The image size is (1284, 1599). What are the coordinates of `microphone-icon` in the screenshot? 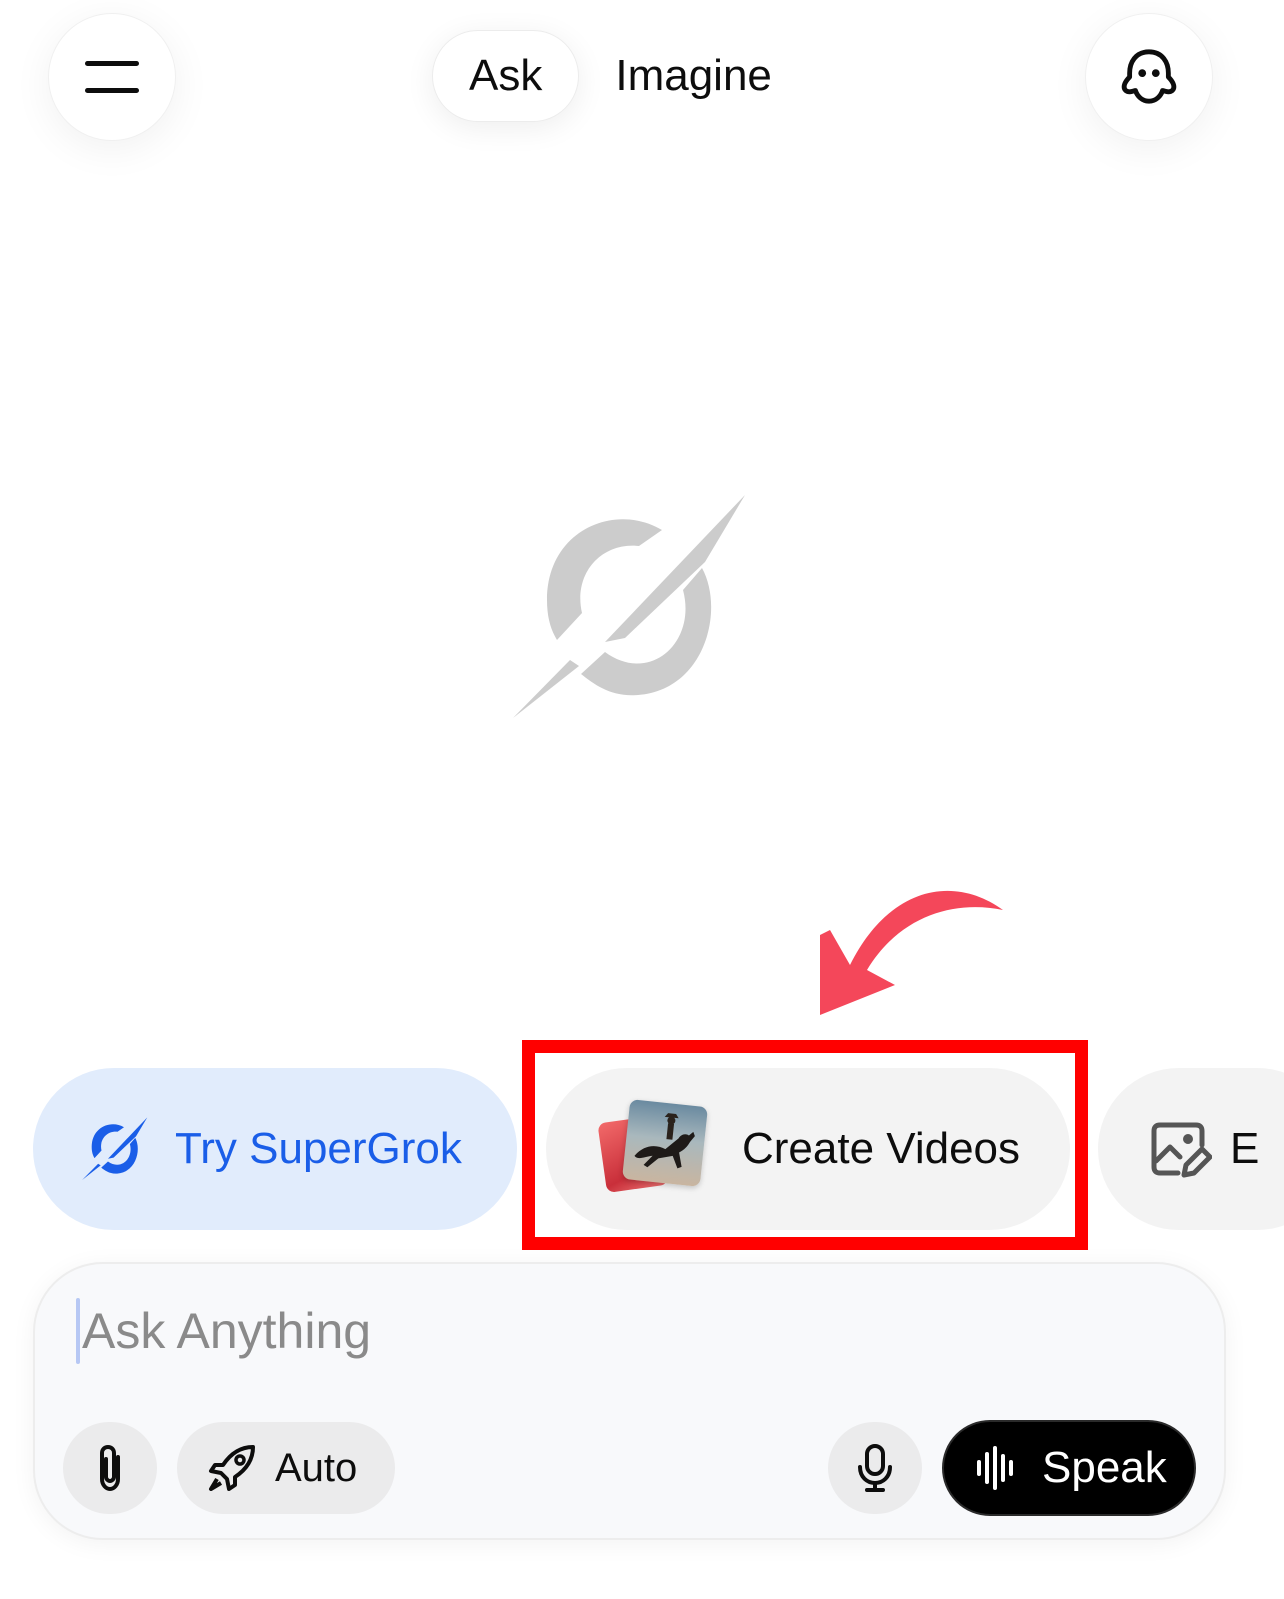 It's located at (875, 1468).